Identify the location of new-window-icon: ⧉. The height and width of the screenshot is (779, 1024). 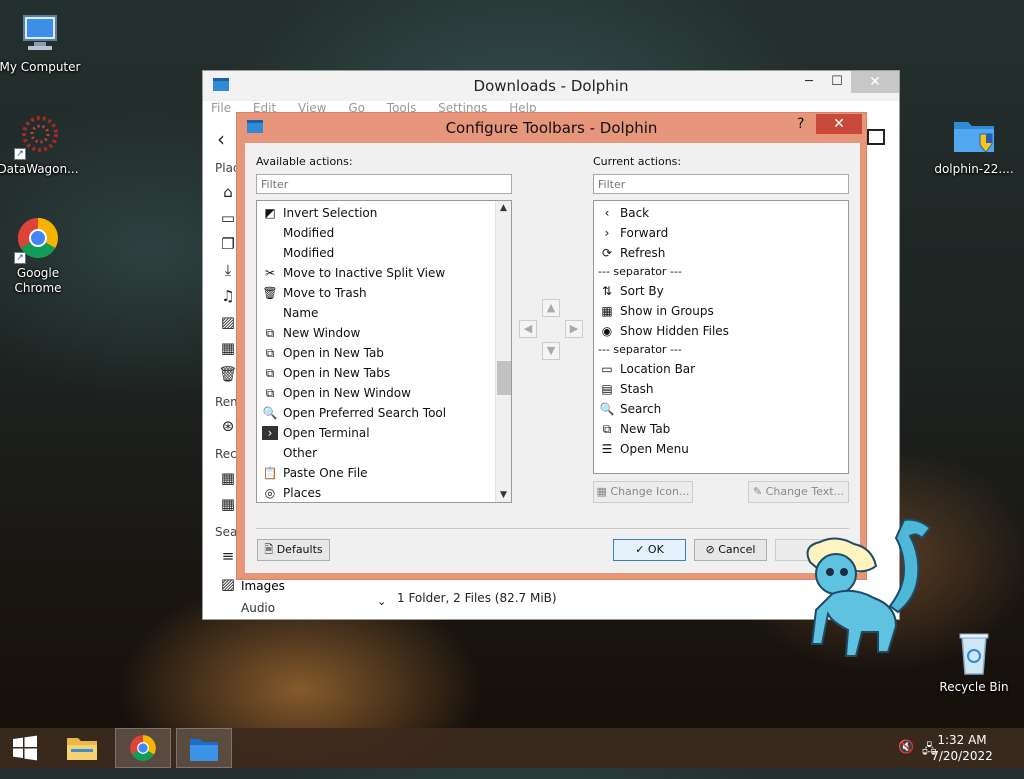
(270, 393).